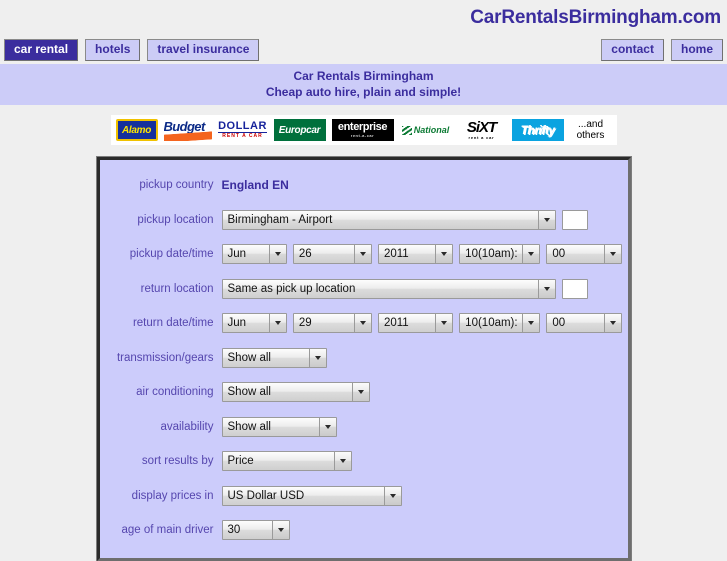 This screenshot has width=727, height=561. What do you see at coordinates (291, 288) in the screenshot?
I see `select-return-location-value: Same as pick up location` at bounding box center [291, 288].